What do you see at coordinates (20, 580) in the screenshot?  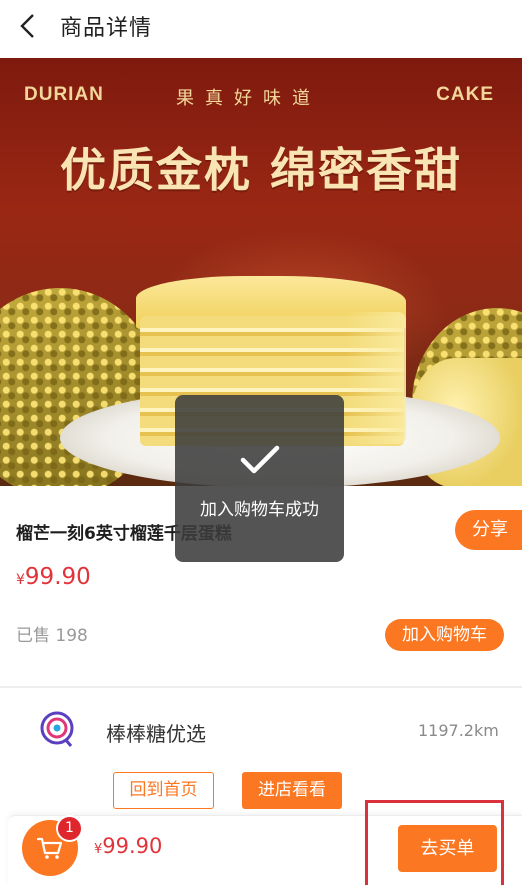 I see `price-currency: ¥` at bounding box center [20, 580].